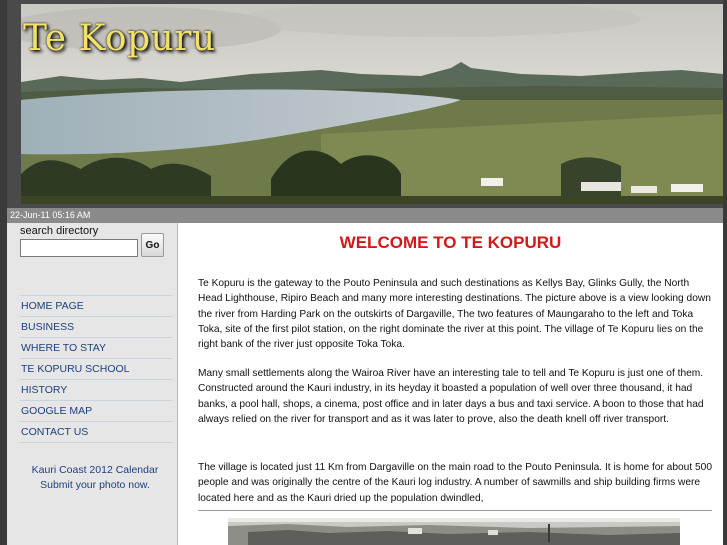  What do you see at coordinates (454, 531) in the screenshot?
I see `historic-photo` at bounding box center [454, 531].